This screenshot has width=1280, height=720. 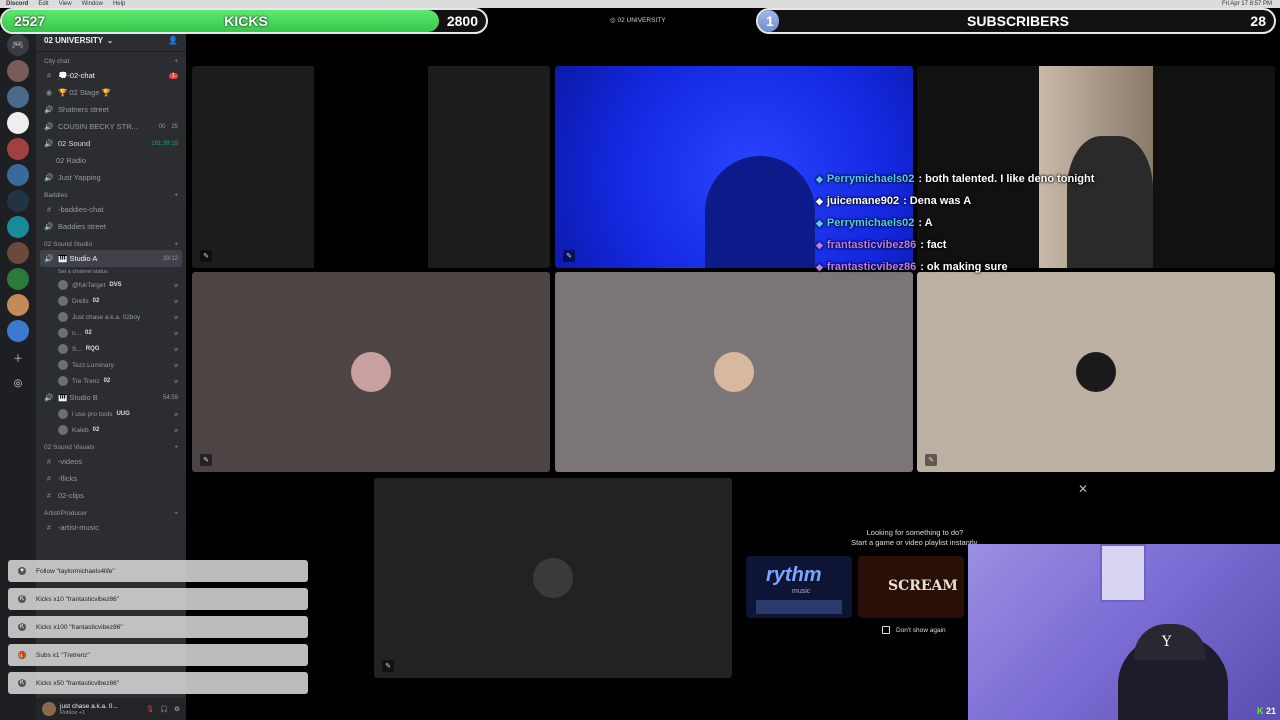 I want to click on alert-item: K Kicks x10 "frantasticvibez86", so click(x=158, y=599).